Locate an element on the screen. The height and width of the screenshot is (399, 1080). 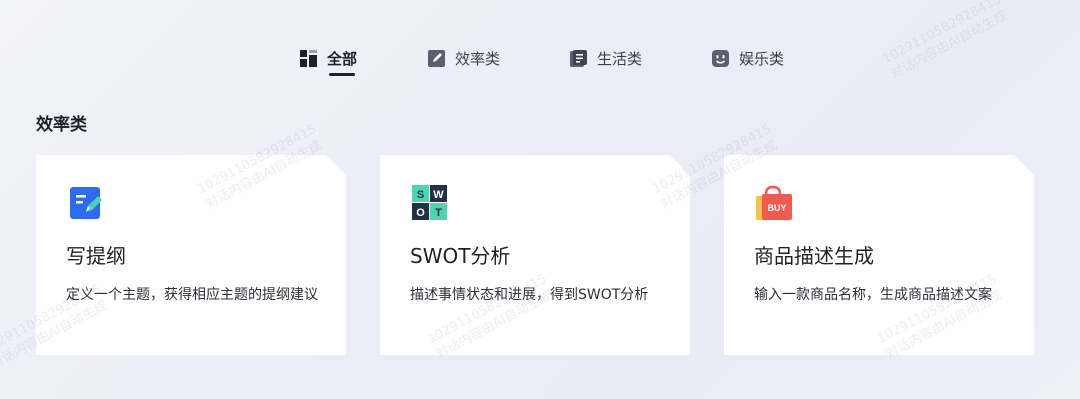
bag-text: BUY is located at coordinates (776, 208).